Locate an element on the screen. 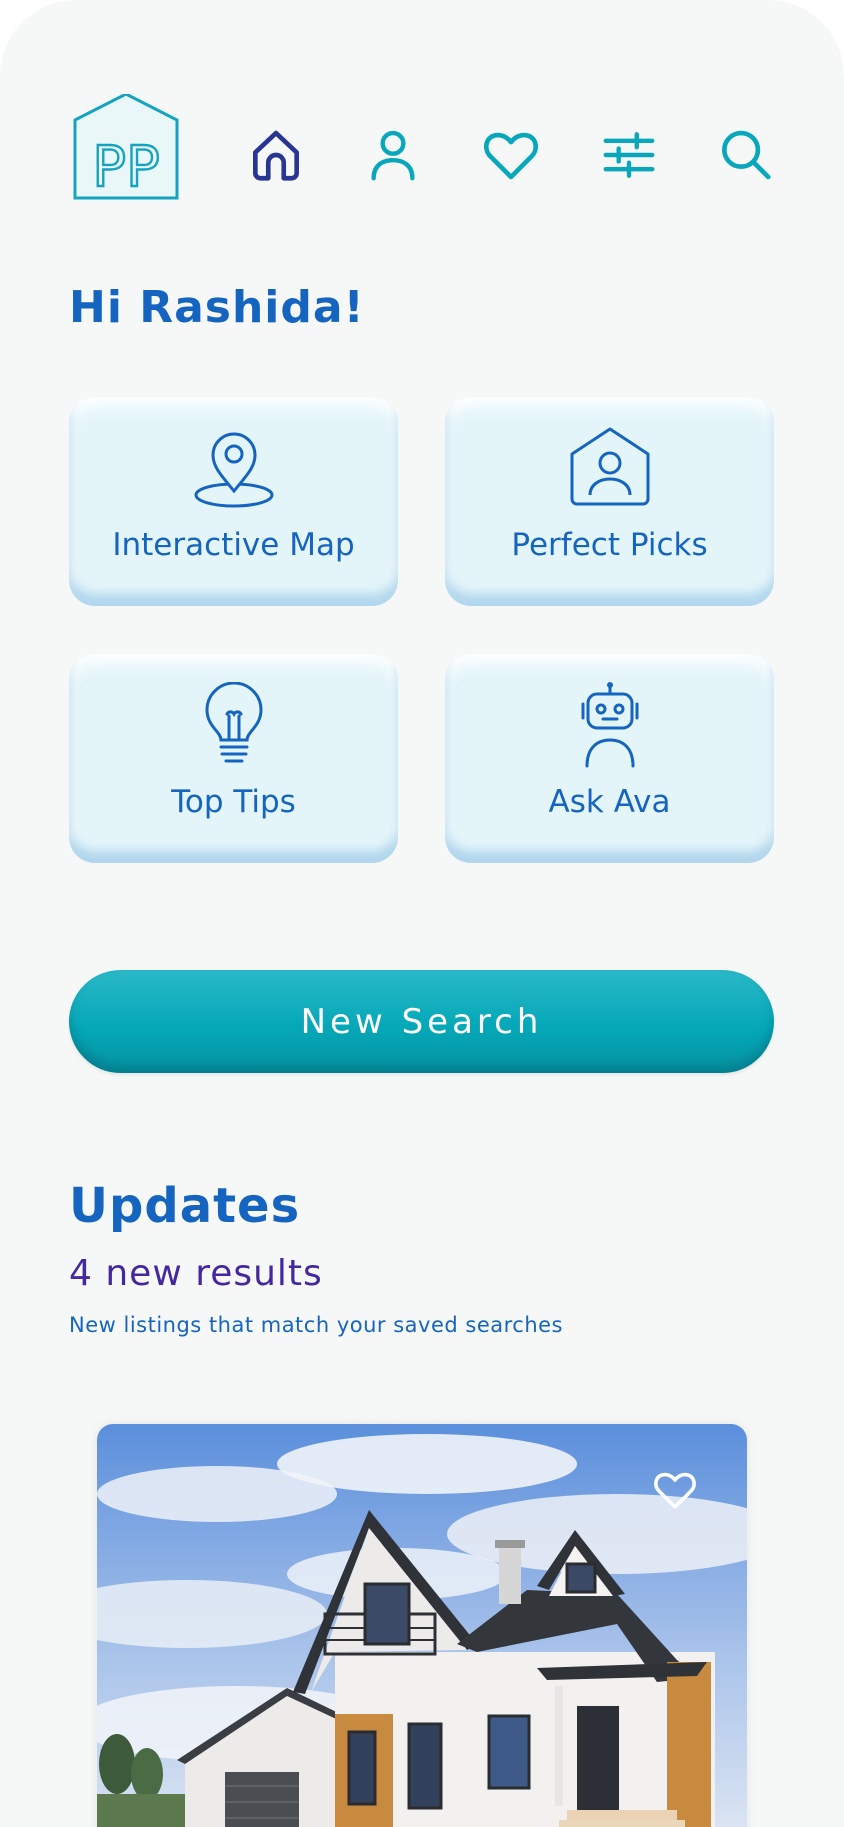 This screenshot has width=844, height=1827. updates-heading: Updates is located at coordinates (185, 1206).